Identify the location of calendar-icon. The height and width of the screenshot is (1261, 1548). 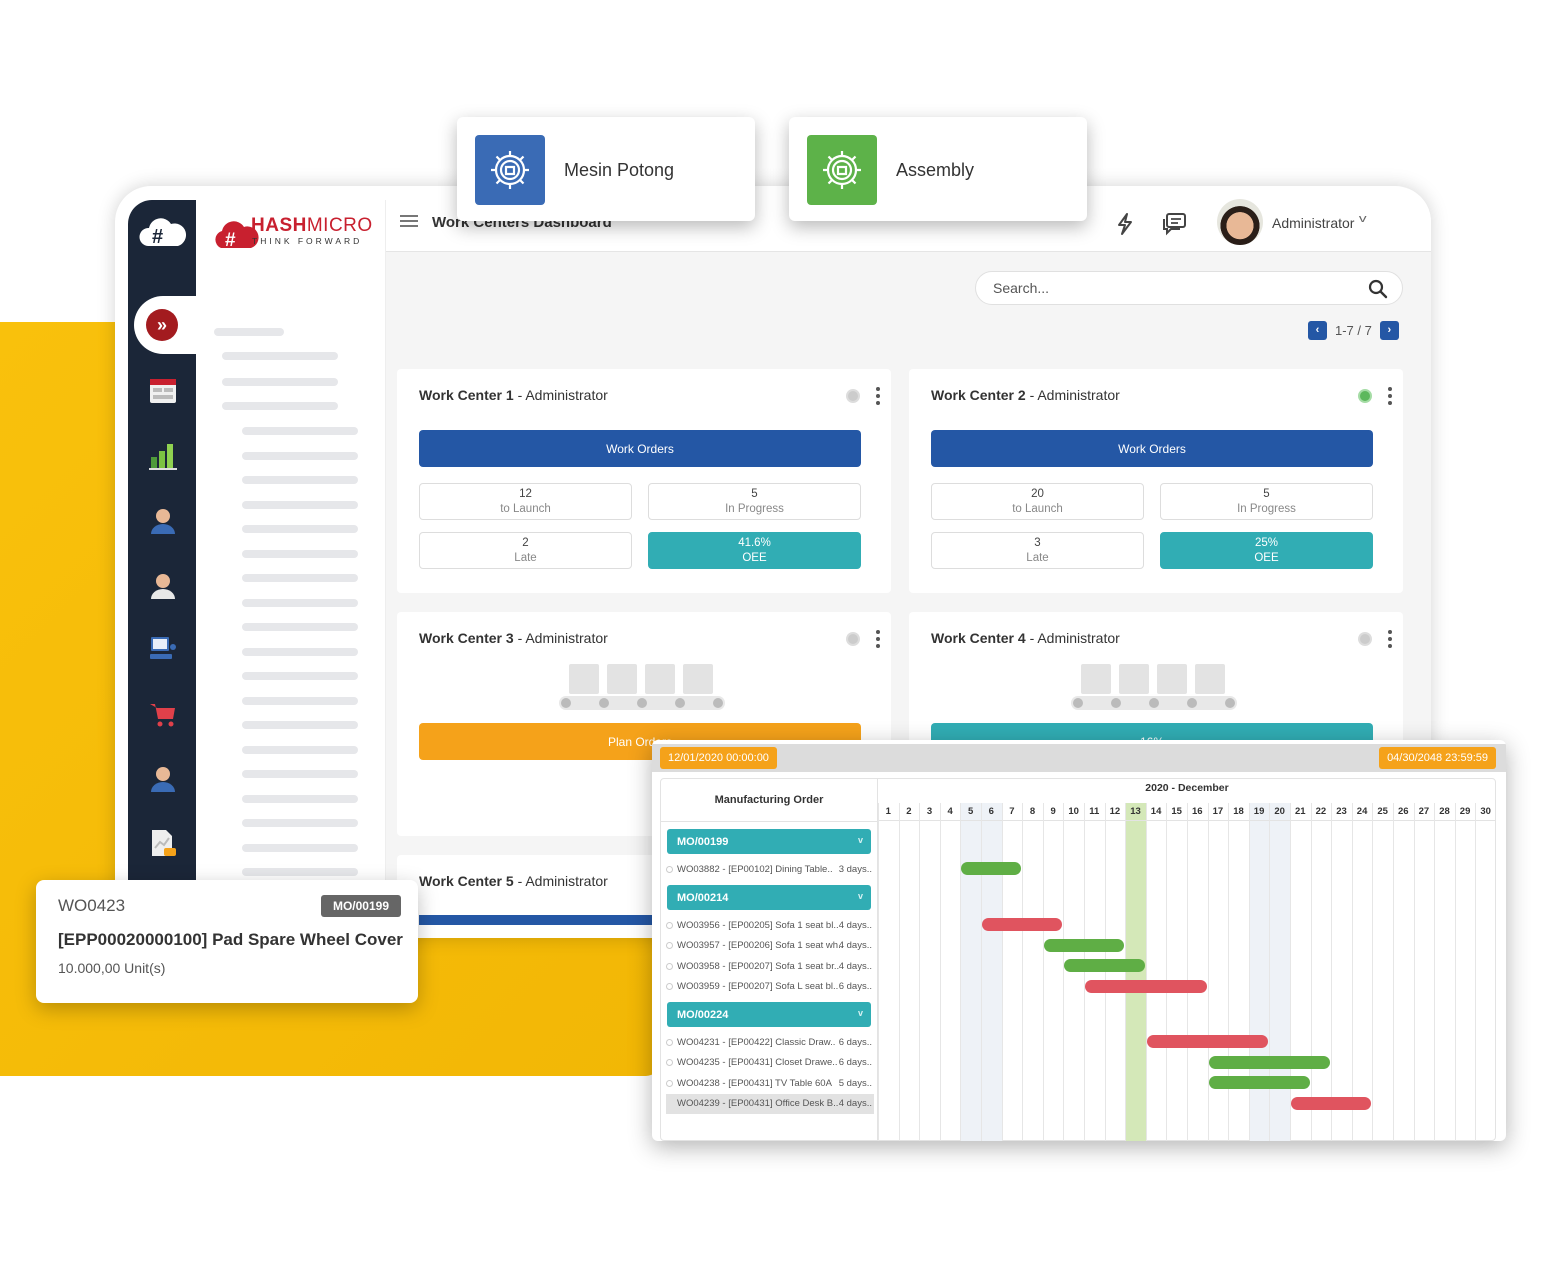
(163, 391).